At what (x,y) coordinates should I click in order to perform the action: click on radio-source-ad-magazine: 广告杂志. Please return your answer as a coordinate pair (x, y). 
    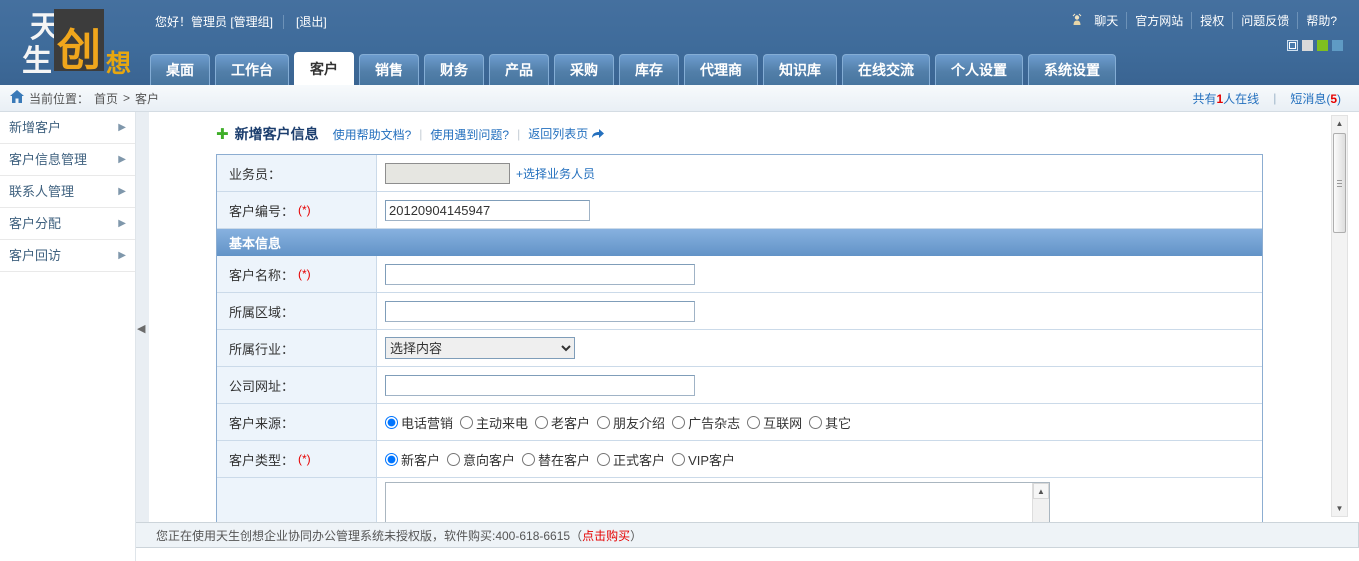
    Looking at the image, I should click on (706, 422).